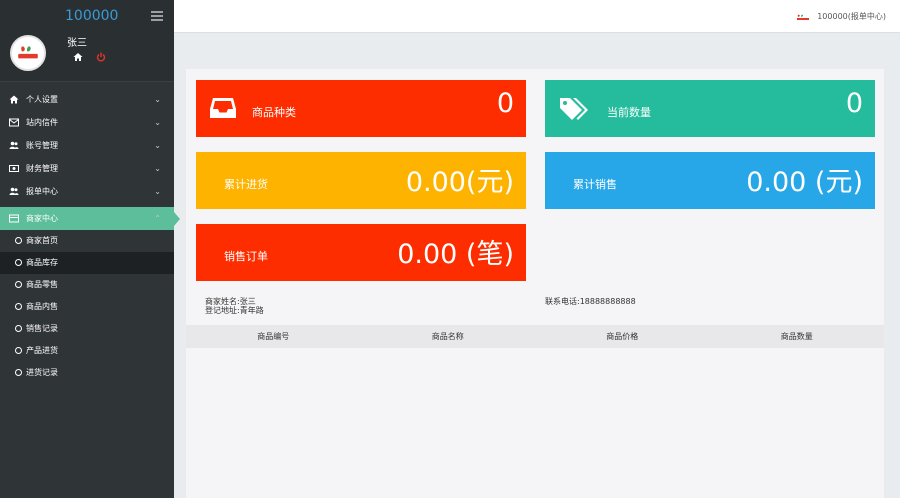  I want to click on sidebar-item-finance: 财务管理 ⌄, so click(87, 168).